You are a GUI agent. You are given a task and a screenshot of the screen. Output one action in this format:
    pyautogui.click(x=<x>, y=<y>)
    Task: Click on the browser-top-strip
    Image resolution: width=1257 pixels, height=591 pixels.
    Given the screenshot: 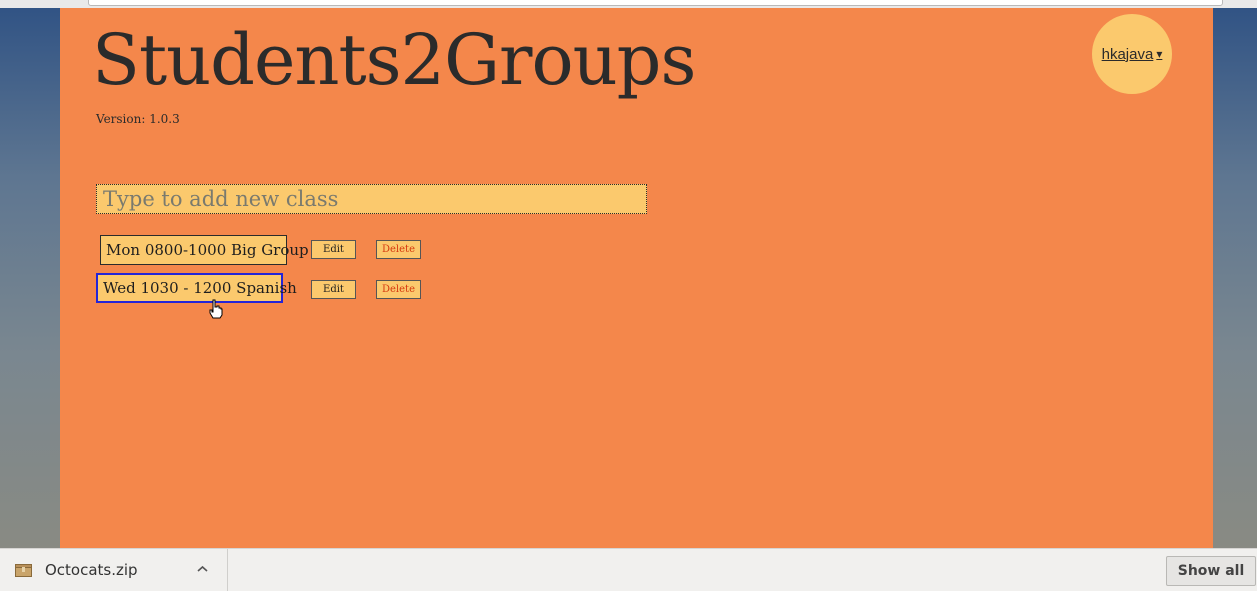 What is the action you would take?
    pyautogui.click(x=628, y=4)
    